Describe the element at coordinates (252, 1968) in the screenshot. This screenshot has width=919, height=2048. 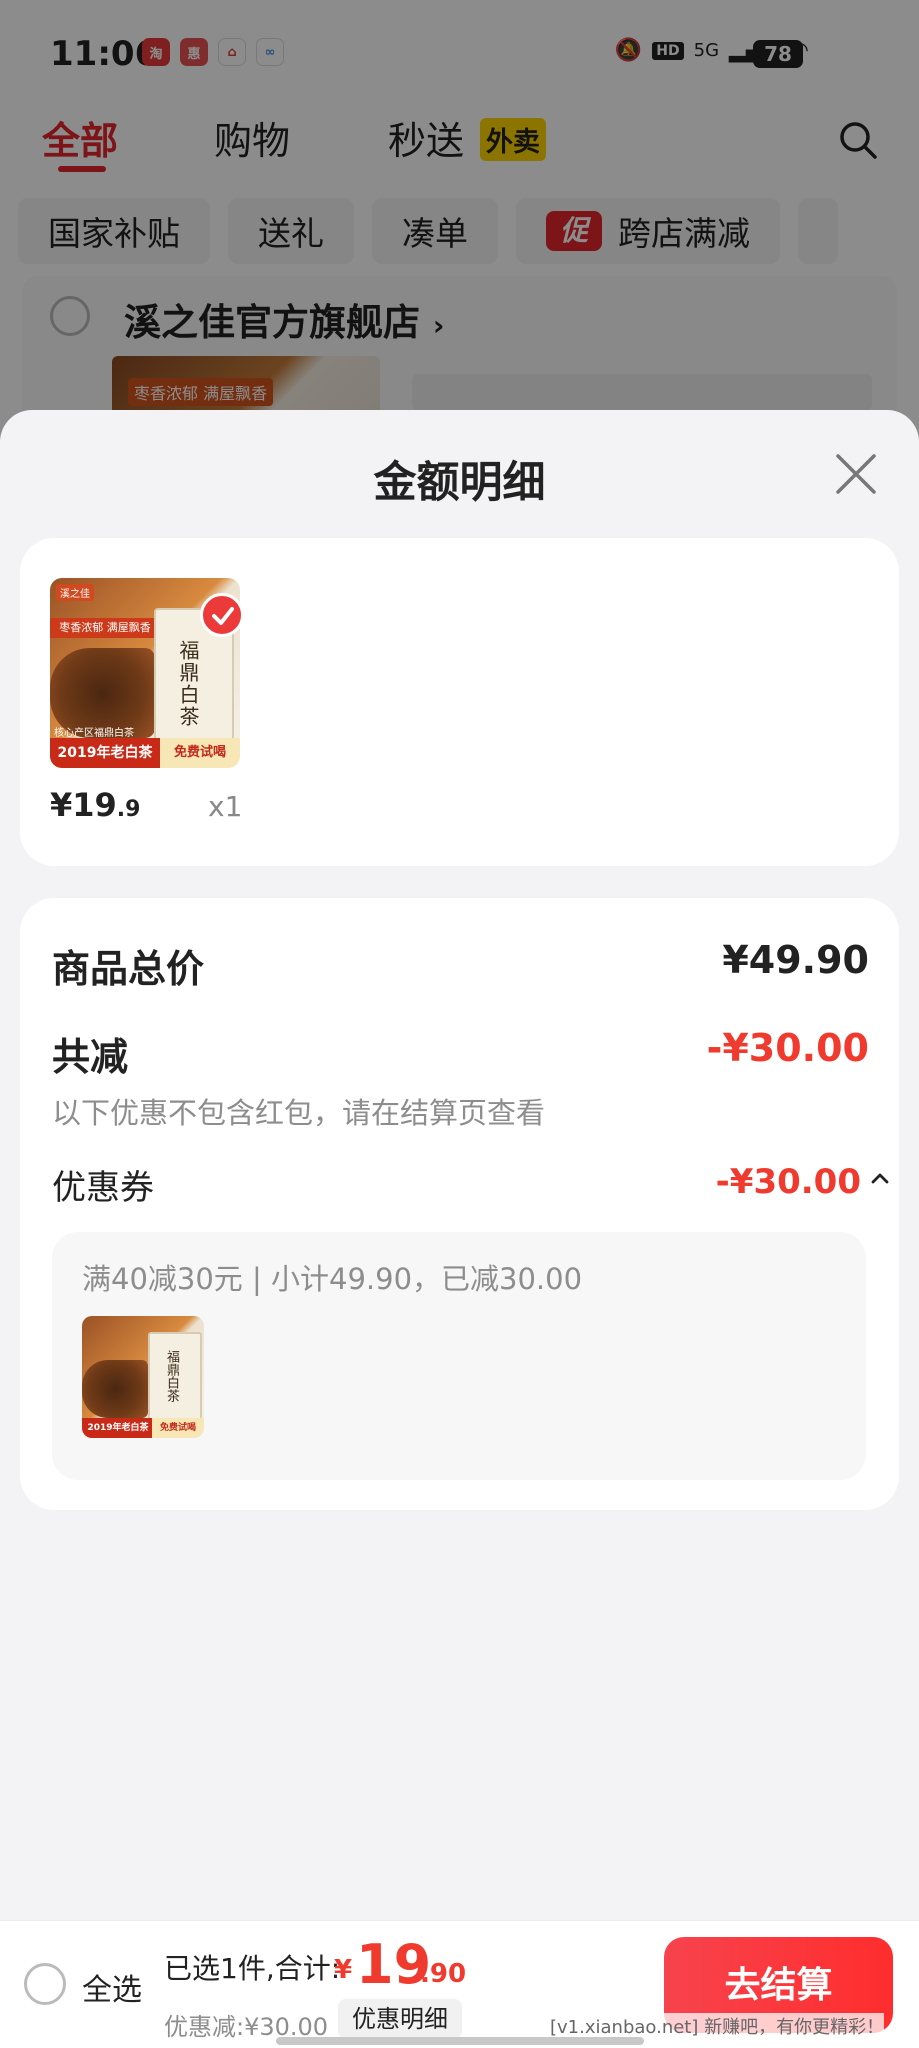
I see `selected-count-text: 已选1件,合计:` at that location.